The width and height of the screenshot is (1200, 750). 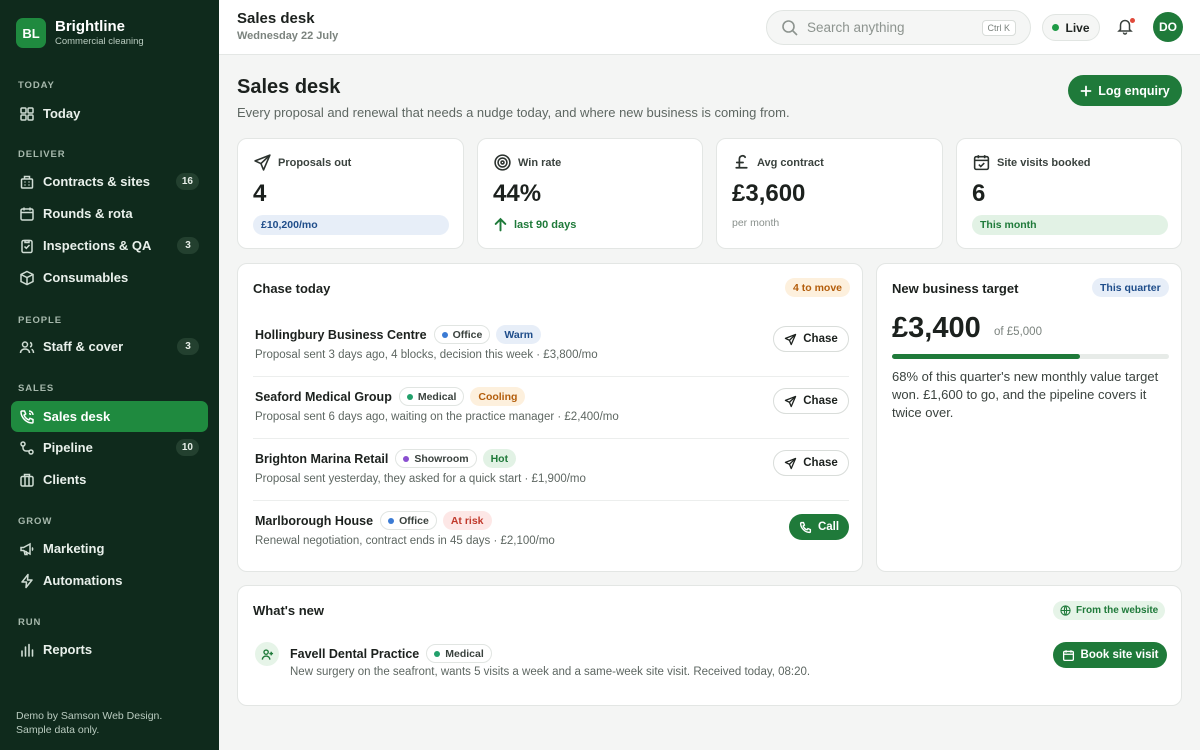 What do you see at coordinates (27, 448) in the screenshot?
I see `workflow-icon` at bounding box center [27, 448].